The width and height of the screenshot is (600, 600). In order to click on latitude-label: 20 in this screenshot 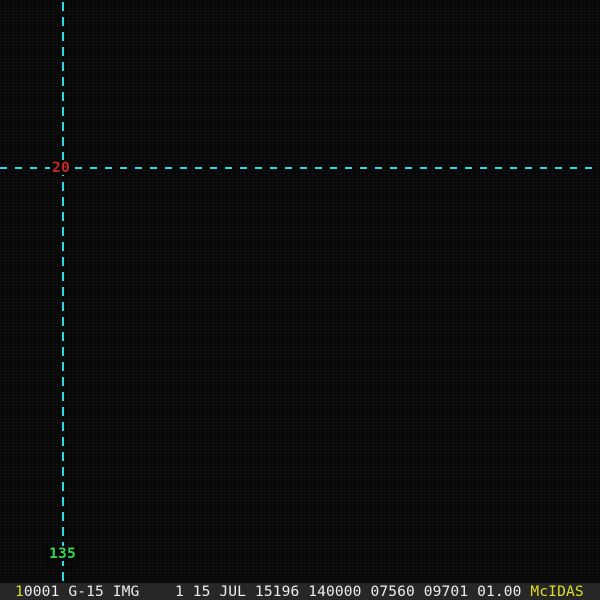, I will do `click(61, 167)`.